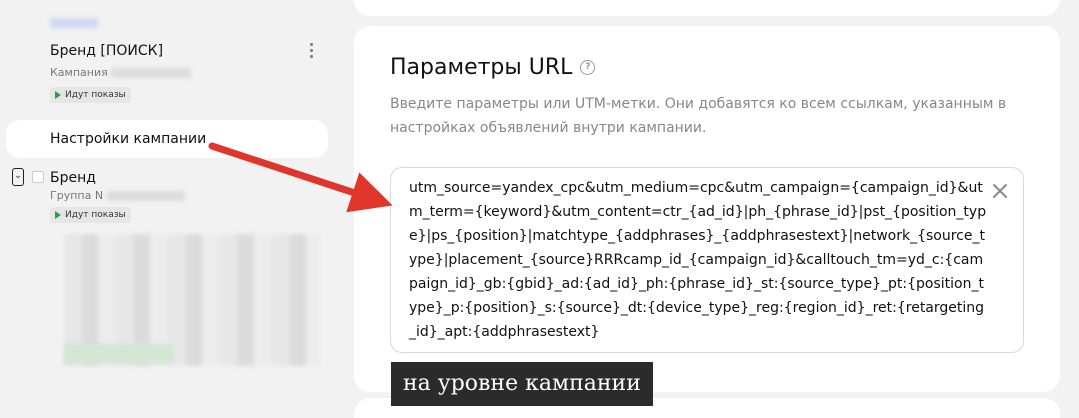 The image size is (1079, 418). I want to click on blurred-header, so click(74, 23).